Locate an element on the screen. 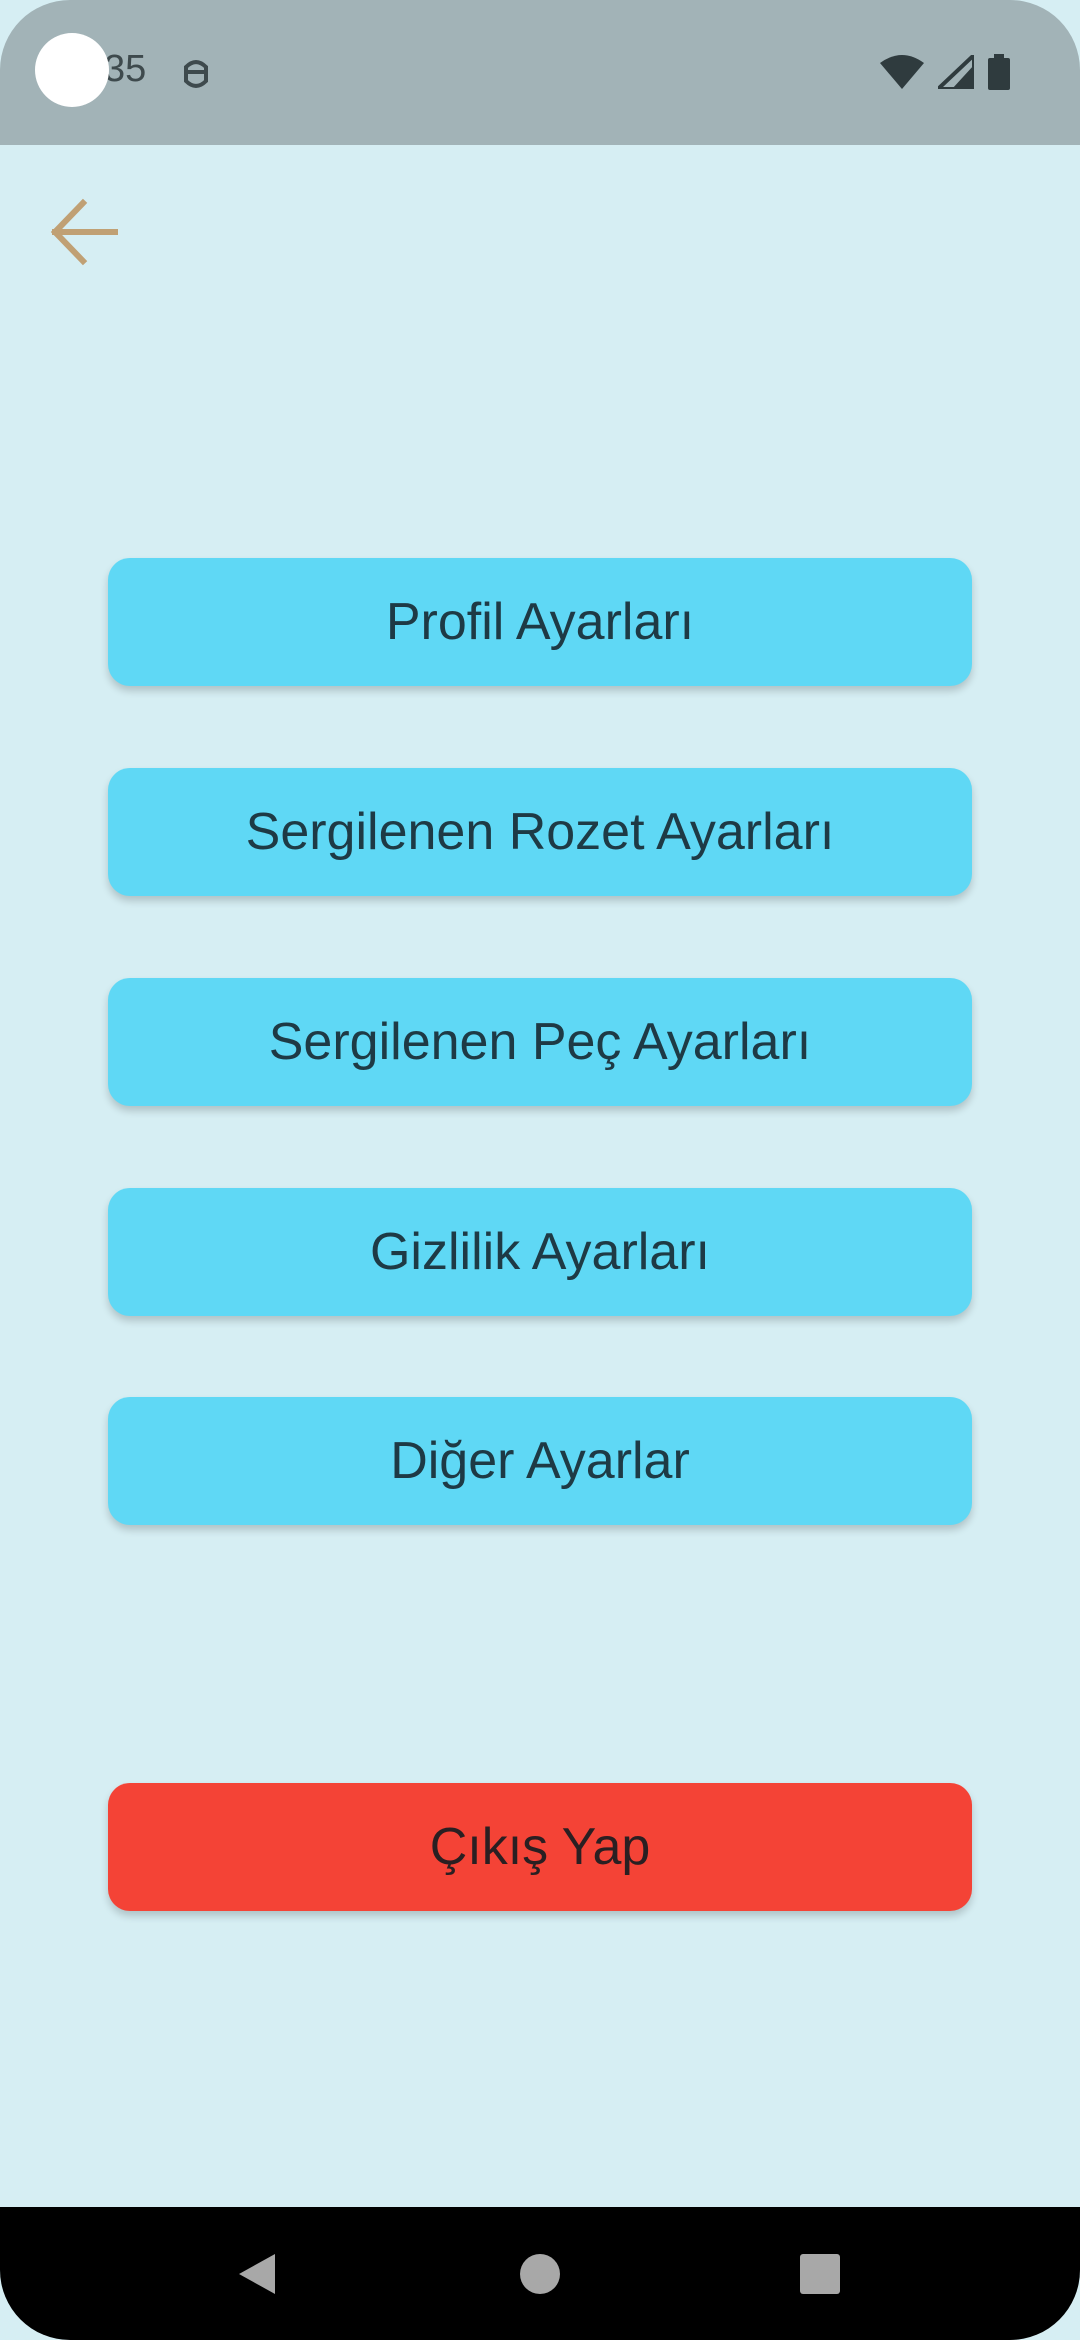 The width and height of the screenshot is (1080, 2340). battery-icon is located at coordinates (999, 72).